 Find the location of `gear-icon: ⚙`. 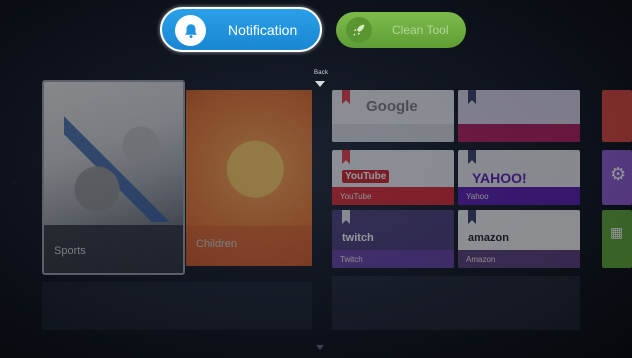

gear-icon: ⚙ is located at coordinates (618, 174).